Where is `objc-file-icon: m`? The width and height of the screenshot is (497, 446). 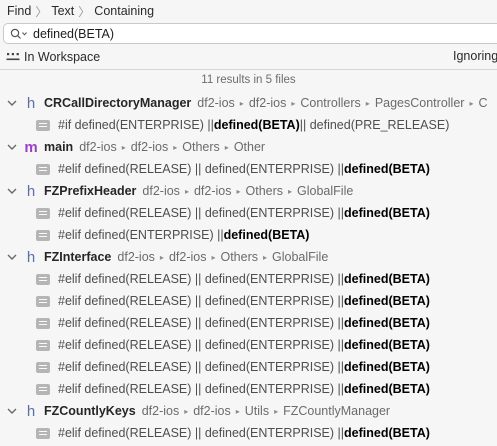
objc-file-icon: m is located at coordinates (31, 147).